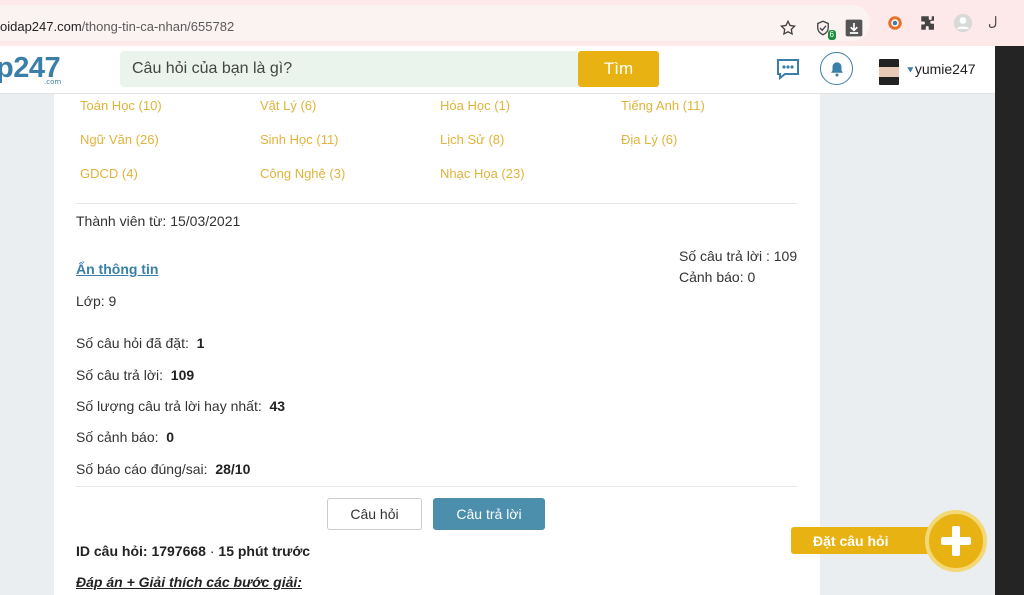 The height and width of the screenshot is (595, 1024). I want to click on subject-link: Hóa Học (1), so click(475, 105).